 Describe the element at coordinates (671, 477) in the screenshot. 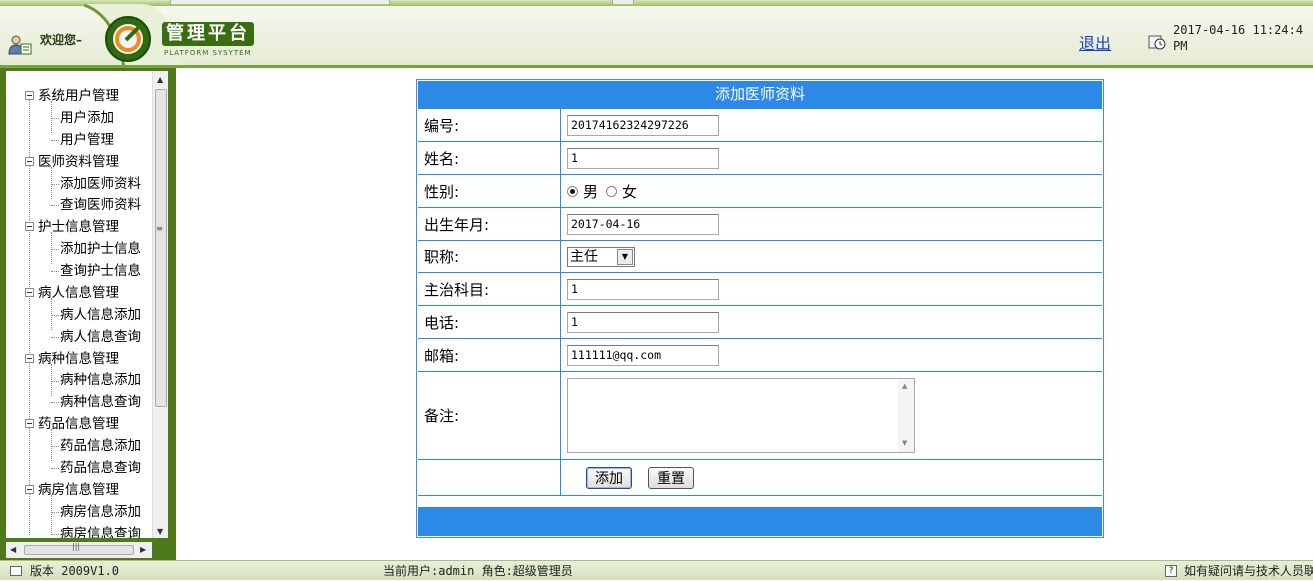

I see `reset-button: 重置` at that location.